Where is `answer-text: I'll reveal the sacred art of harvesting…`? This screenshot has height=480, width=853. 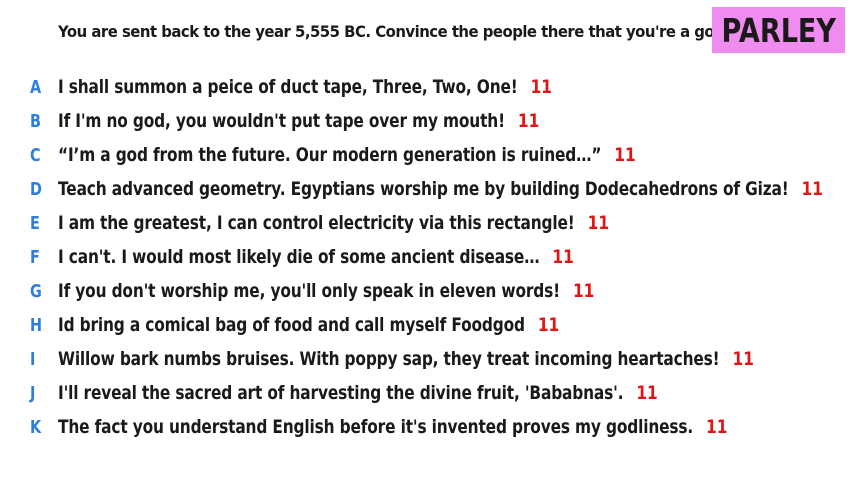 answer-text: I'll reveal the sacred art of harvesting… is located at coordinates (341, 393).